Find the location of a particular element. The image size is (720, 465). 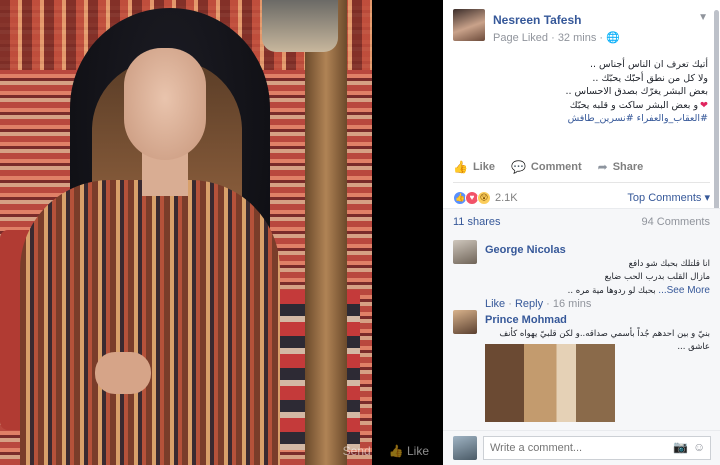

wow-reaction-icon: 😮 is located at coordinates (484, 197).